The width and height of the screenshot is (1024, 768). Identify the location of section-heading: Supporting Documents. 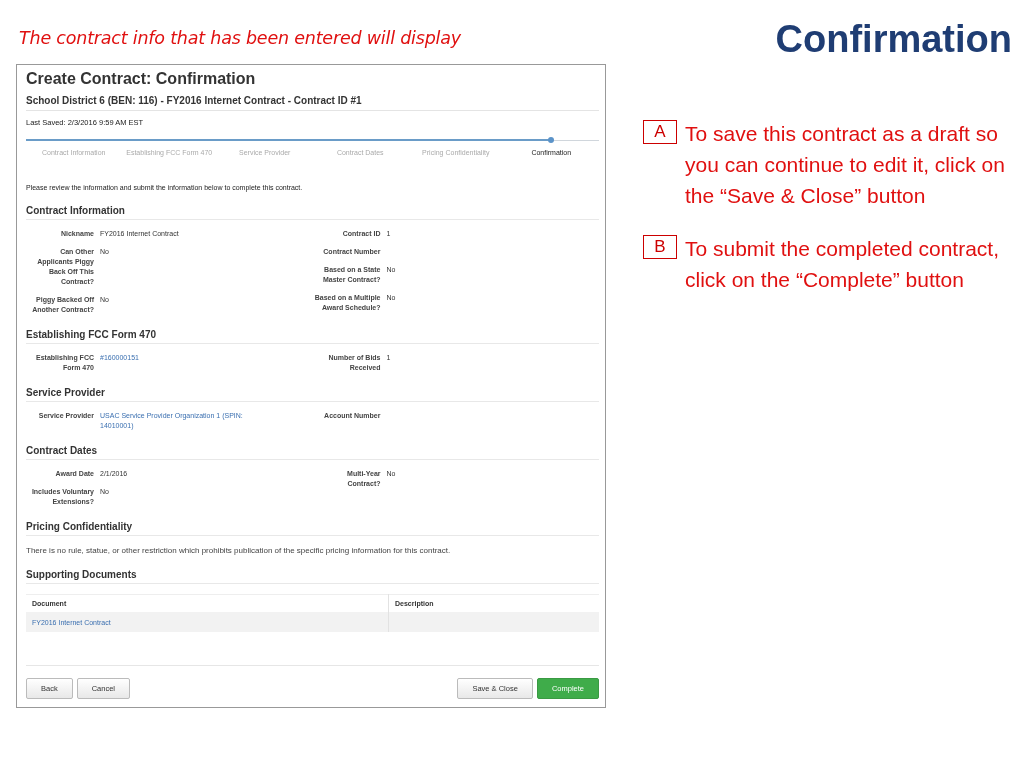
(312, 576).